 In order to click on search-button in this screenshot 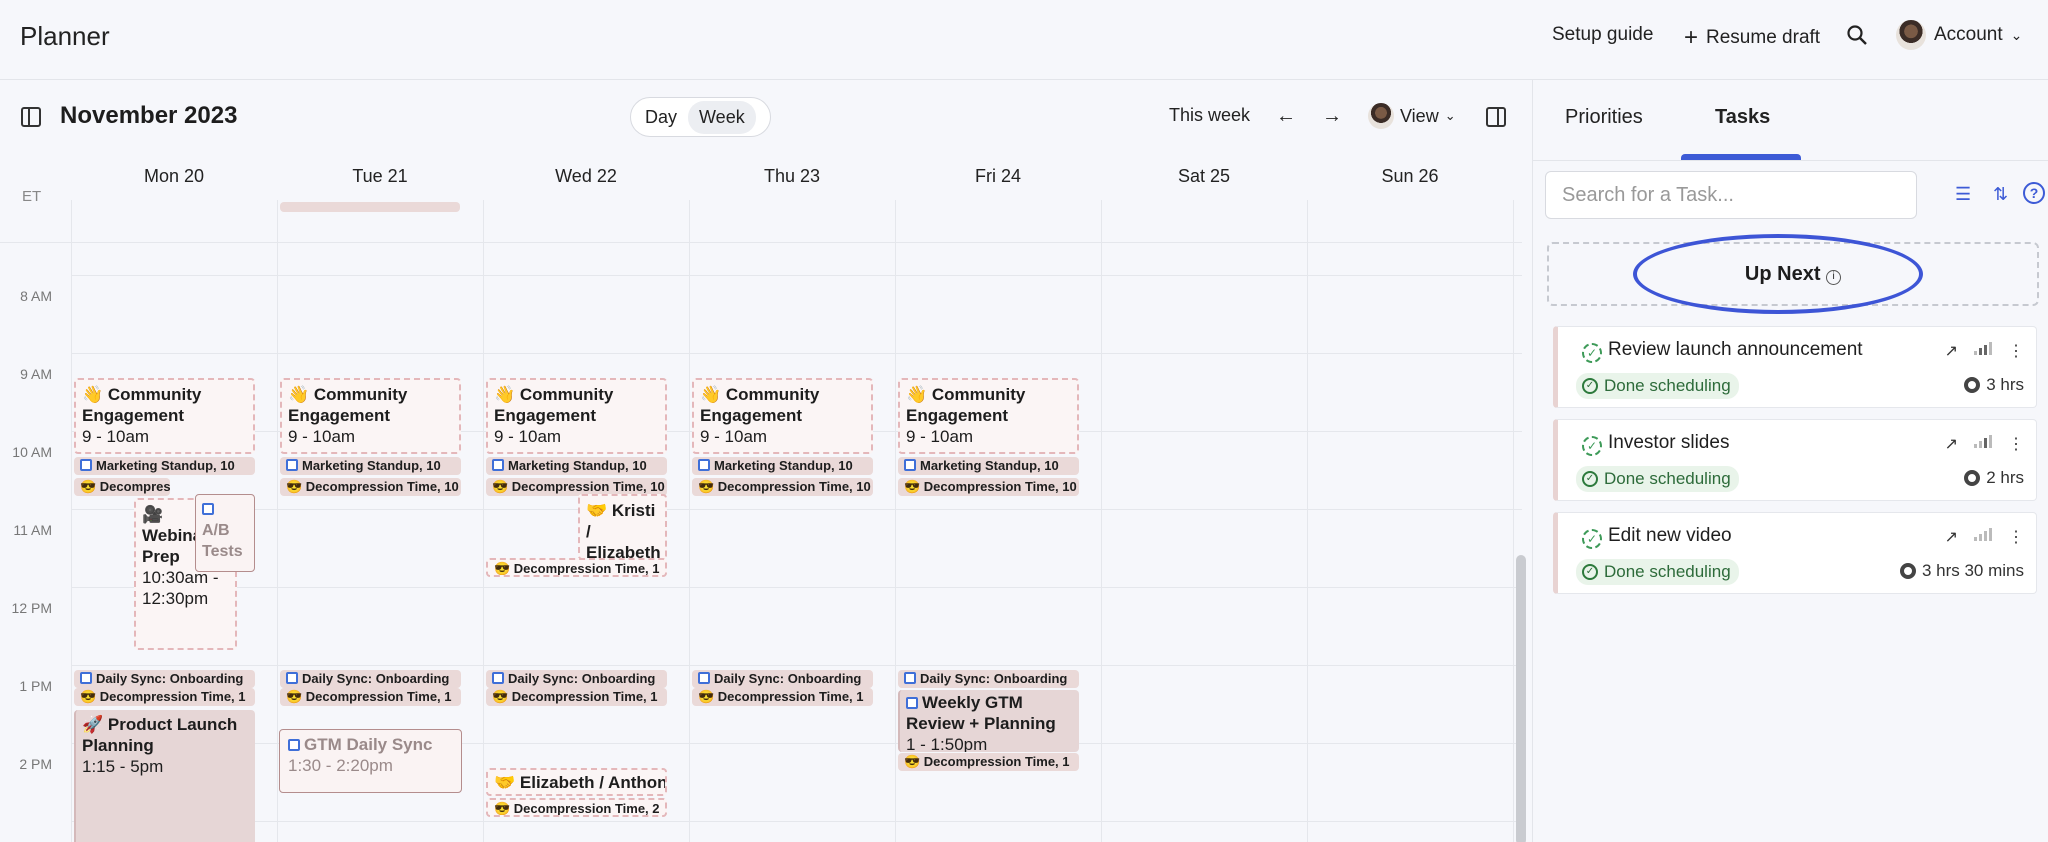, I will do `click(1857, 35)`.